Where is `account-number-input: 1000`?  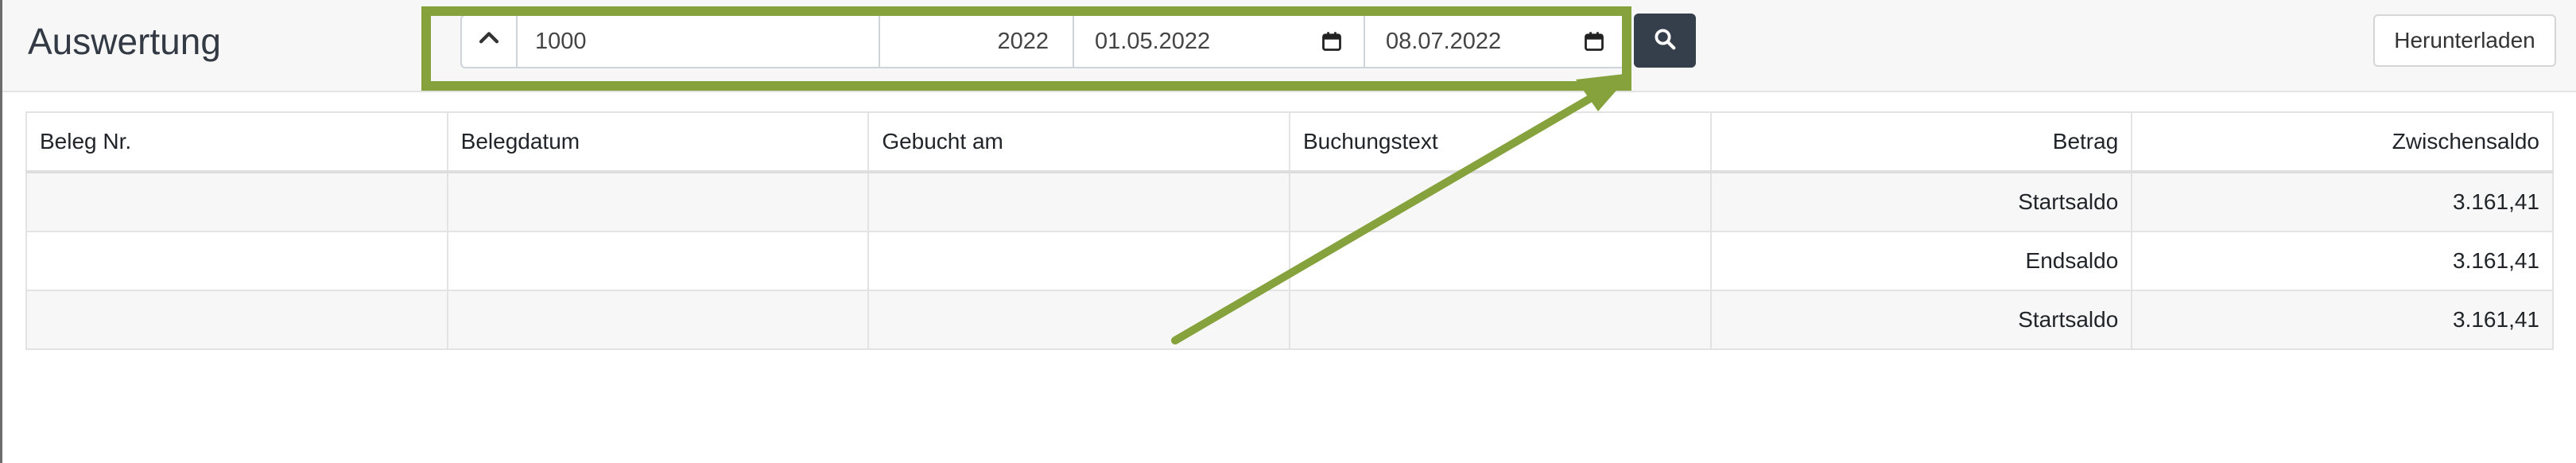
account-number-input: 1000 is located at coordinates (699, 41).